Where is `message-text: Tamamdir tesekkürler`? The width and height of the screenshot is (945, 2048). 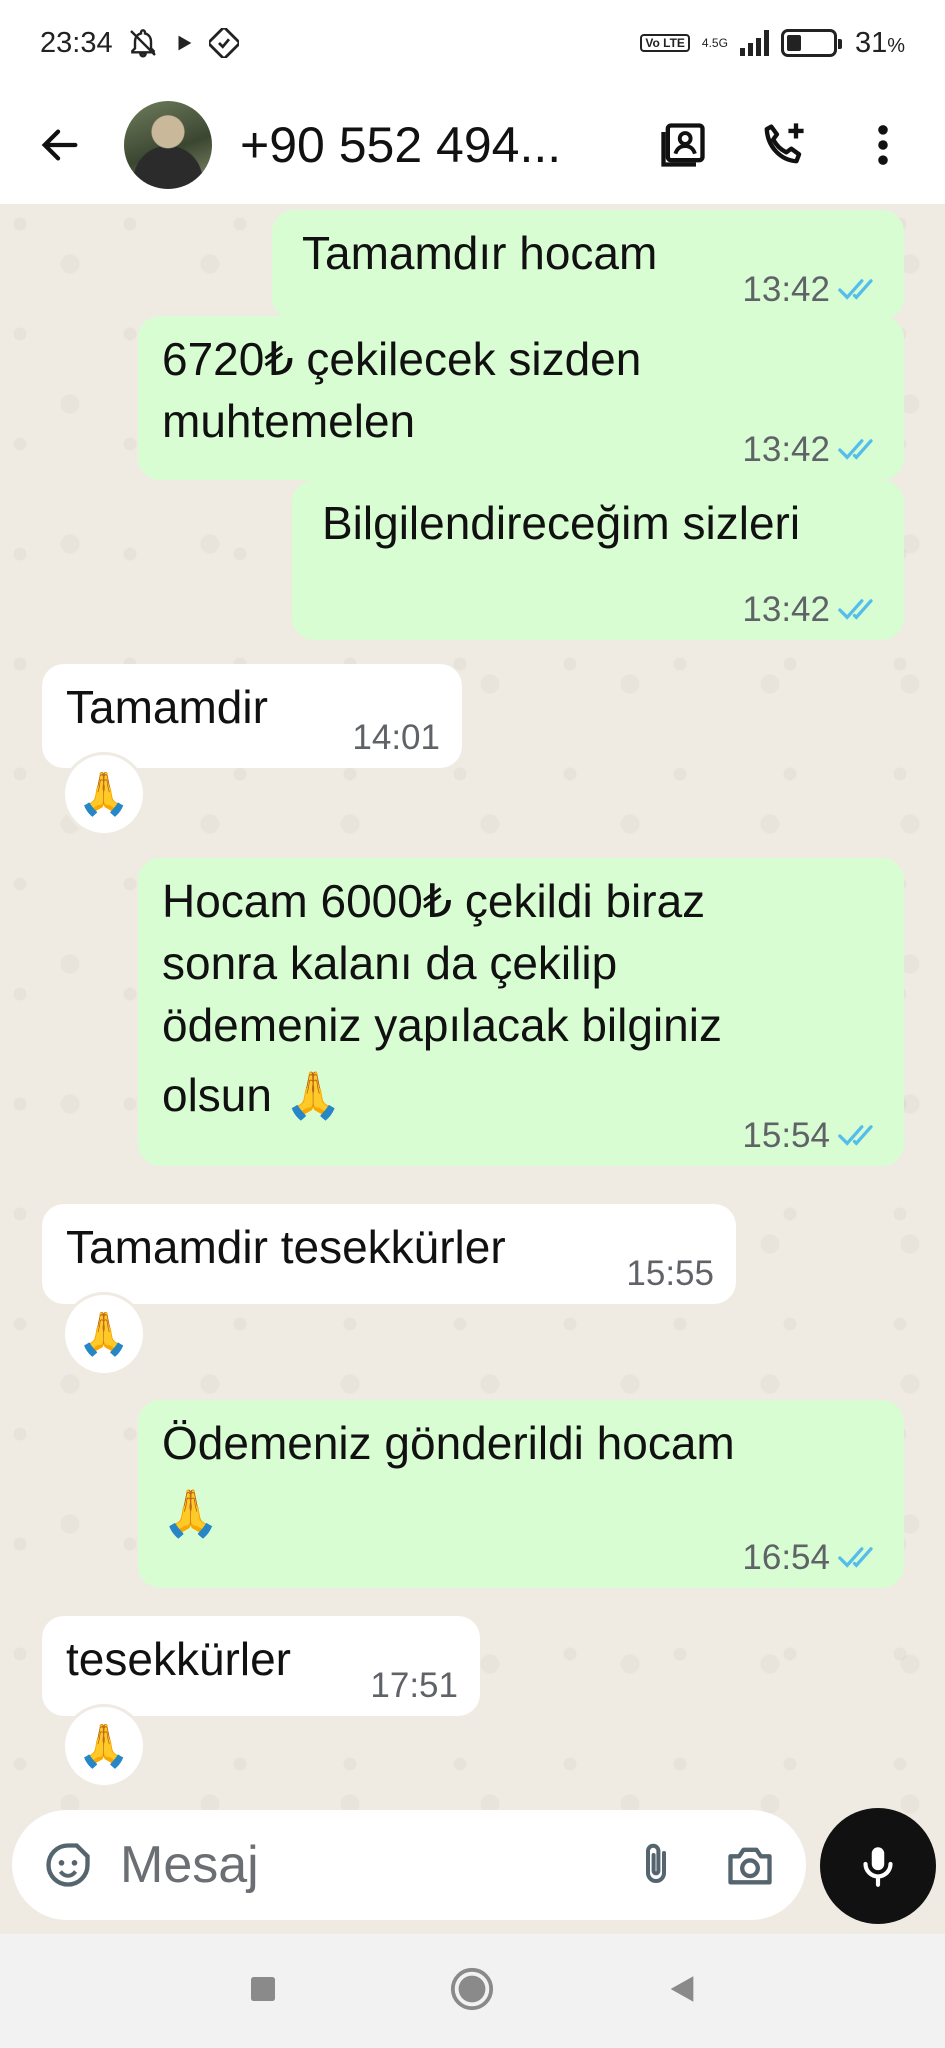 message-text: Tamamdir tesekkürler is located at coordinates (286, 1247).